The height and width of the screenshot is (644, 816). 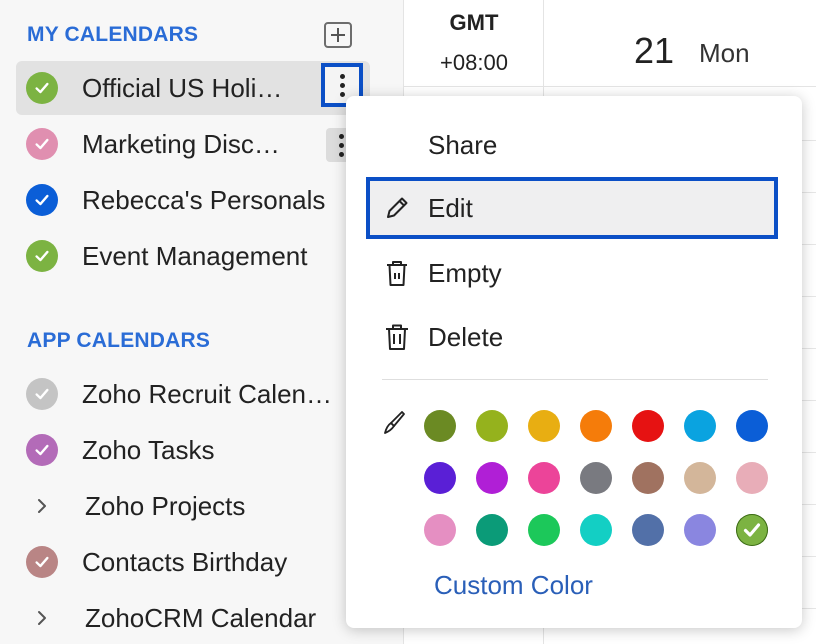 What do you see at coordinates (572, 208) in the screenshot?
I see `menu-item-edit: Edit` at bounding box center [572, 208].